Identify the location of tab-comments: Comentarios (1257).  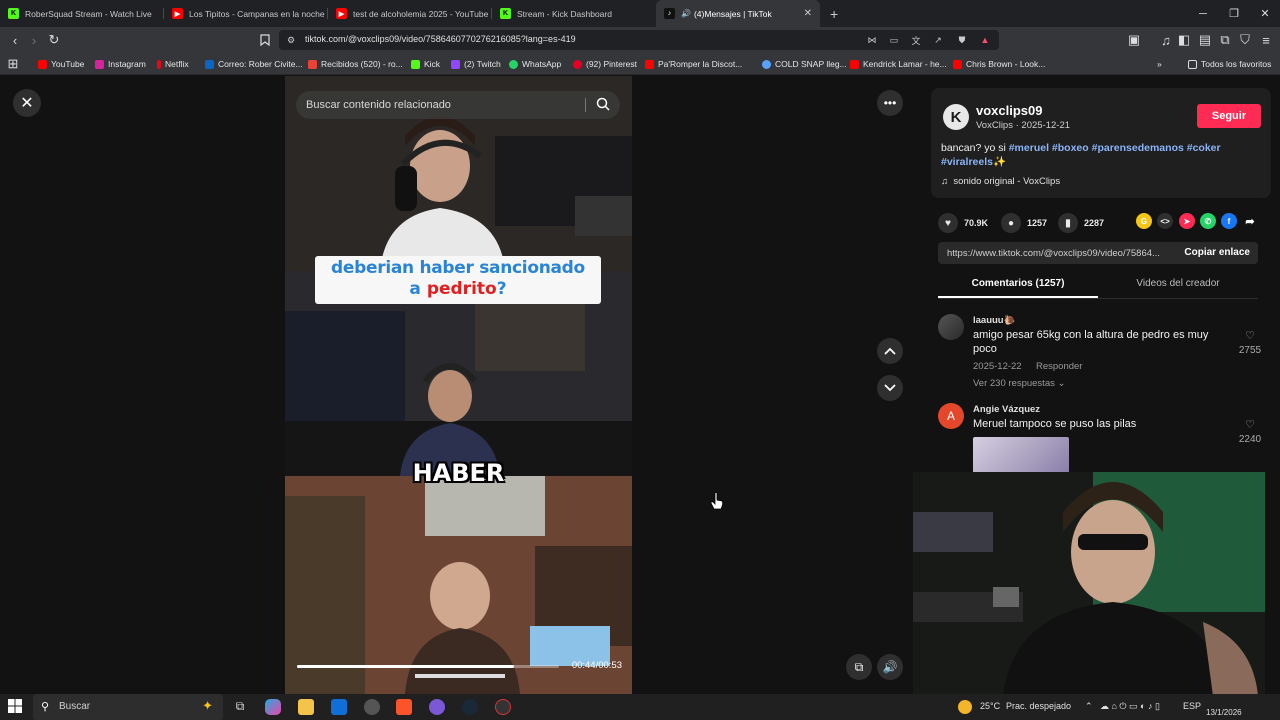
(1018, 283).